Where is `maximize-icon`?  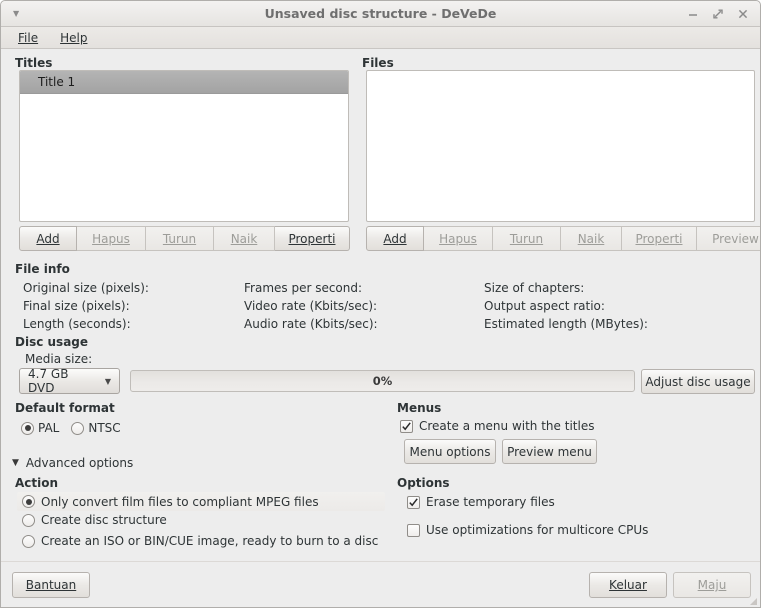
maximize-icon is located at coordinates (718, 14).